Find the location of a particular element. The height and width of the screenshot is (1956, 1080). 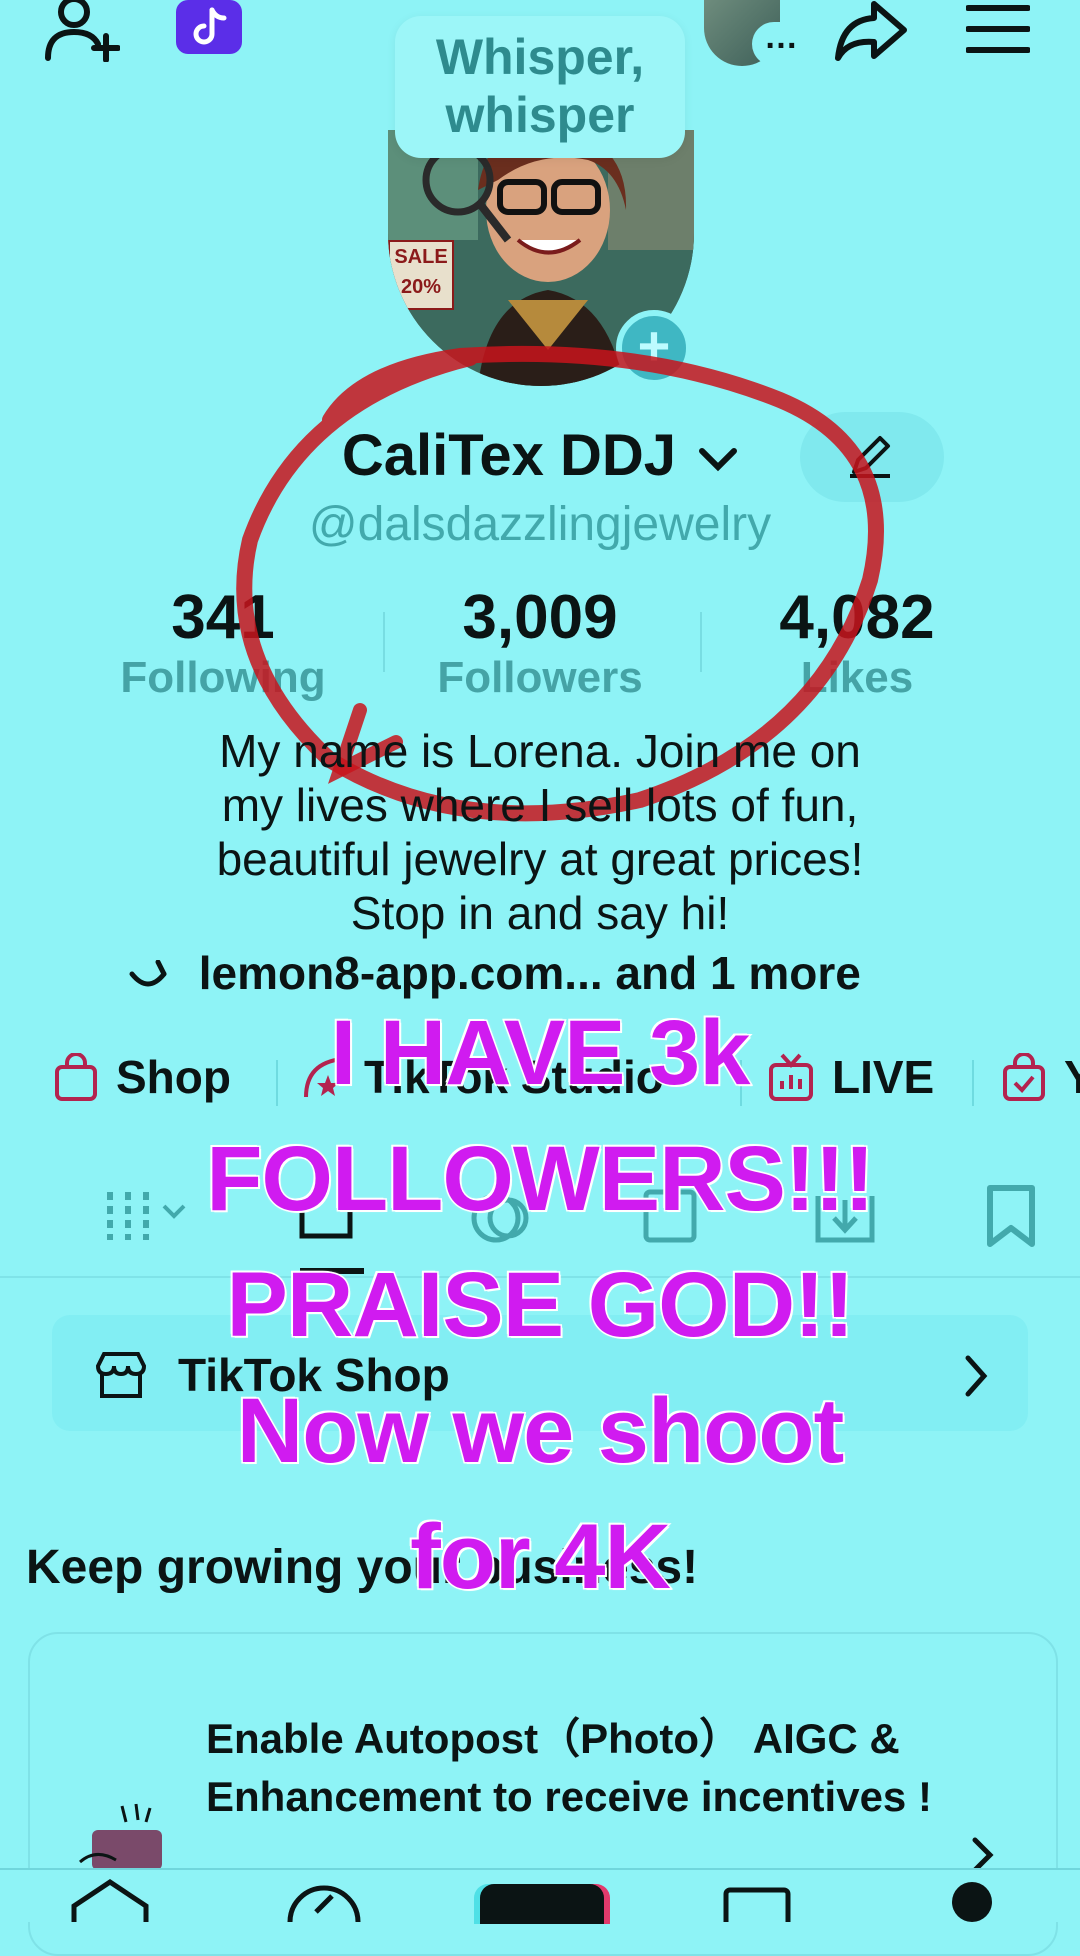

edit-profile-button is located at coordinates (872, 457).